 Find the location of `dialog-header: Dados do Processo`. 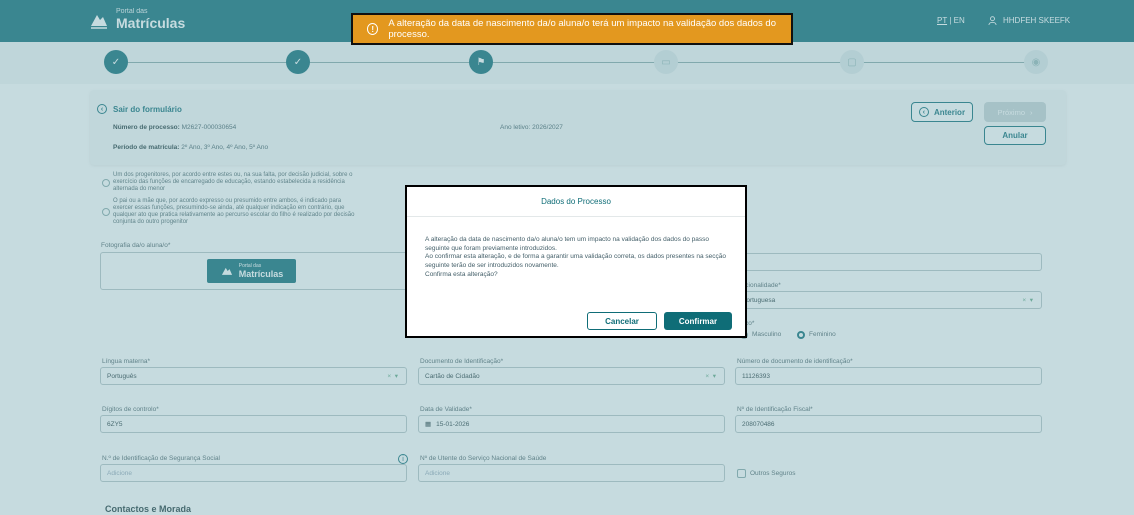

dialog-header: Dados do Processo is located at coordinates (576, 202).